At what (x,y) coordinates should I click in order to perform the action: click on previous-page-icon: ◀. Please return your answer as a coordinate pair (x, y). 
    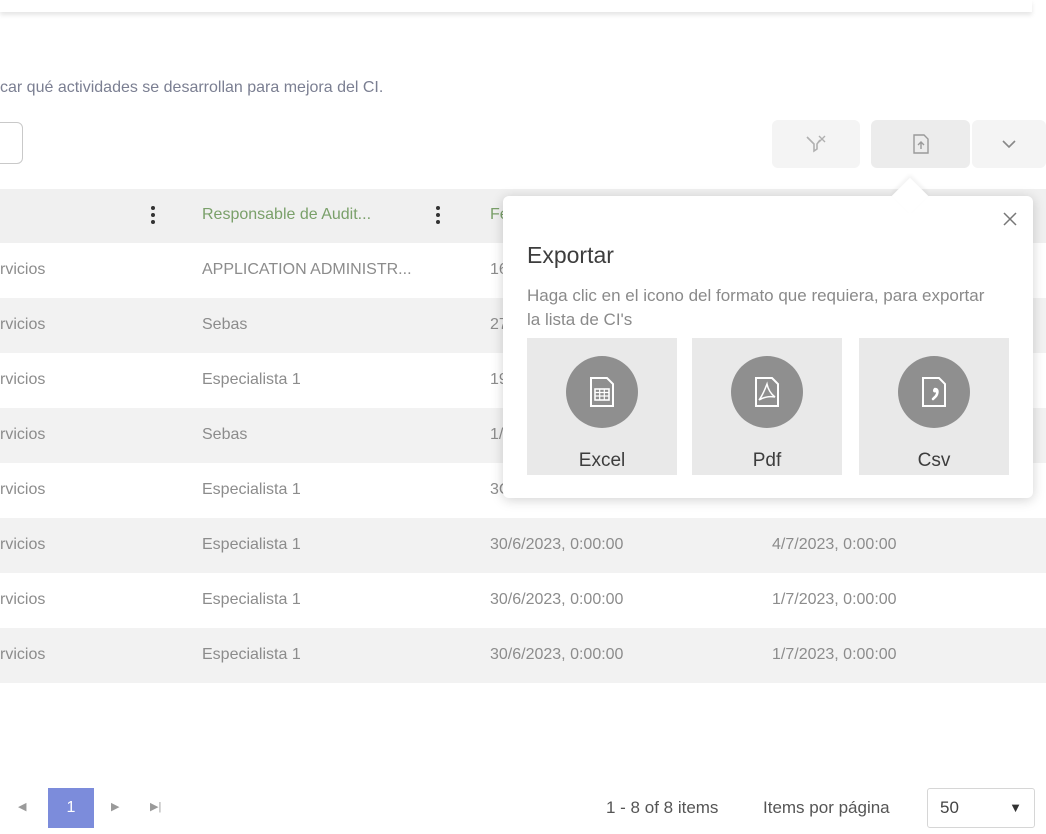
    Looking at the image, I should click on (22, 806).